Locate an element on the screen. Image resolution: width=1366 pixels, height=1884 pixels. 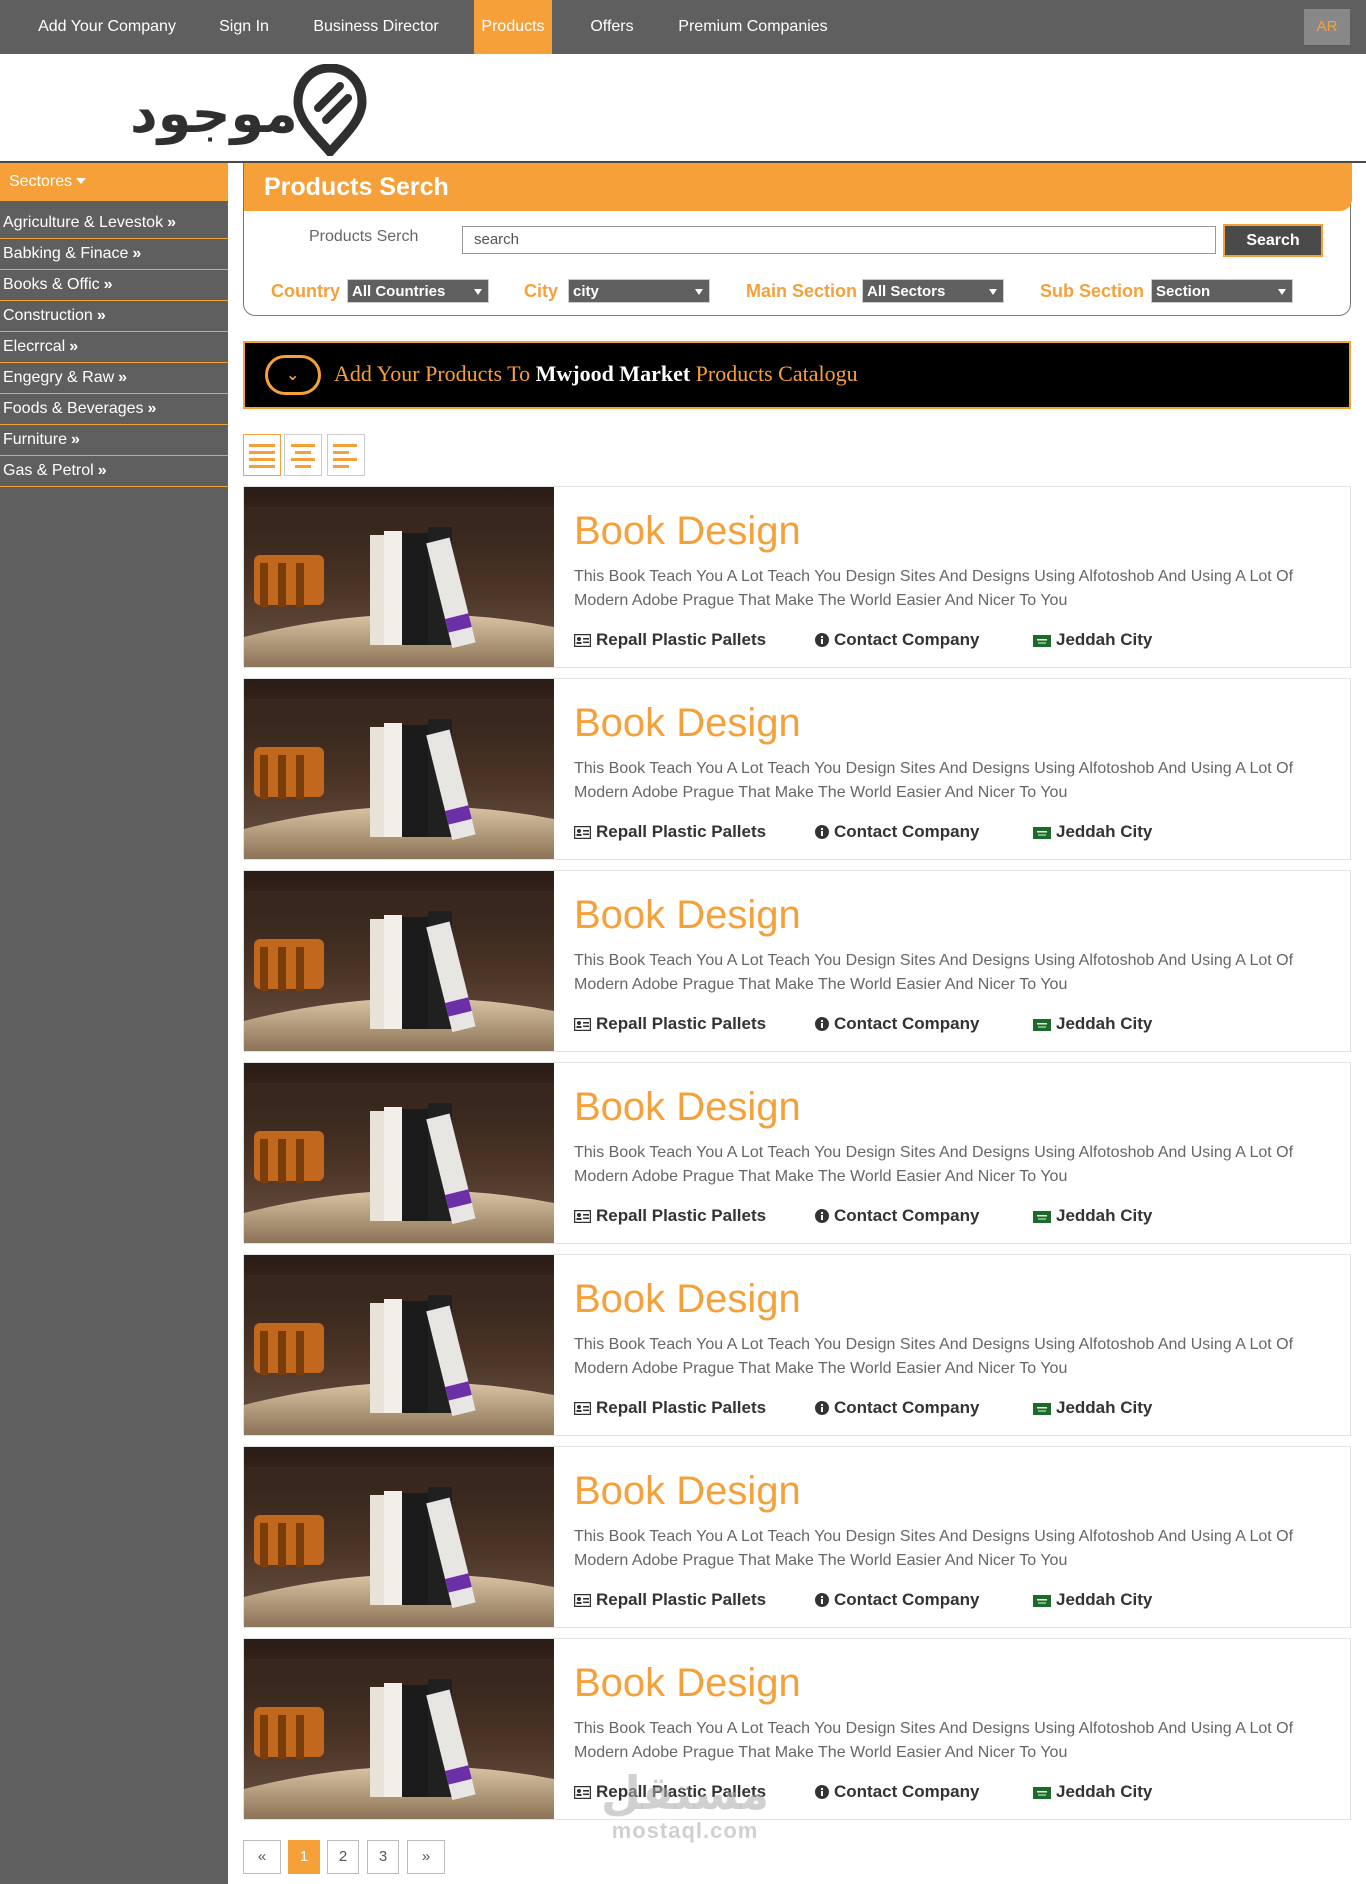
logo: موجود is located at coordinates (248, 110).